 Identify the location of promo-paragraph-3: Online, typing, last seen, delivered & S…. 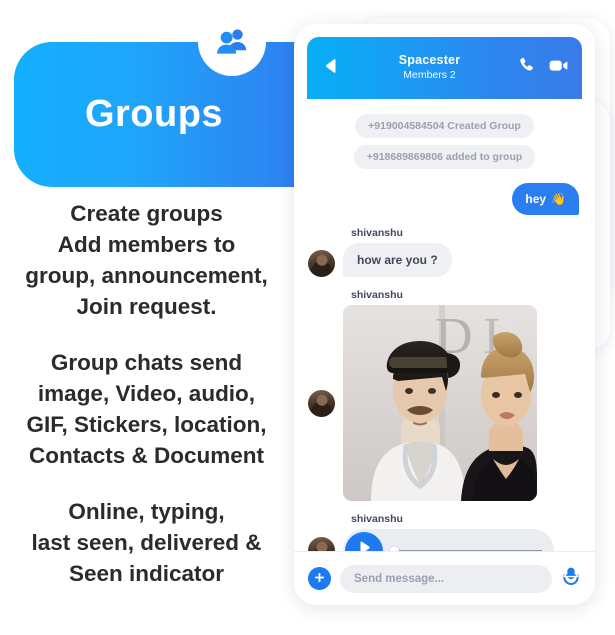
(146, 542).